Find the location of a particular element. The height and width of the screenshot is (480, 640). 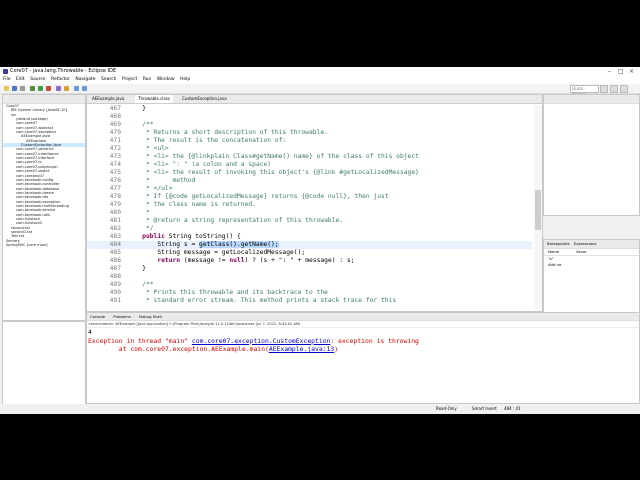

new-icon is located at coordinates (6, 88).